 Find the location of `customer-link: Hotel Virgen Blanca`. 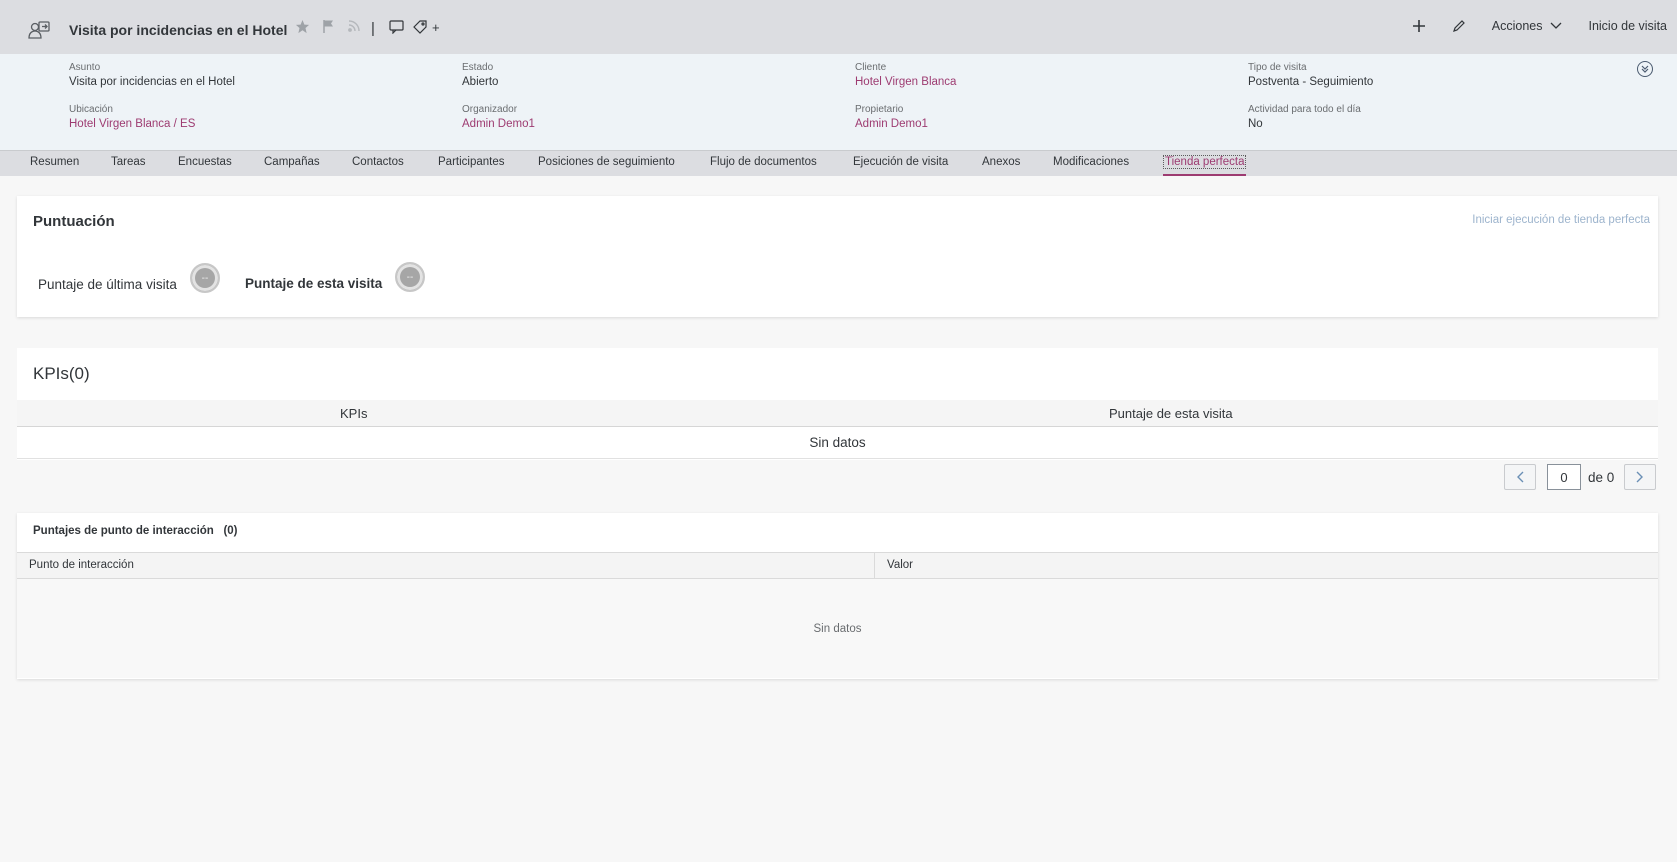

customer-link: Hotel Virgen Blanca is located at coordinates (1045, 82).